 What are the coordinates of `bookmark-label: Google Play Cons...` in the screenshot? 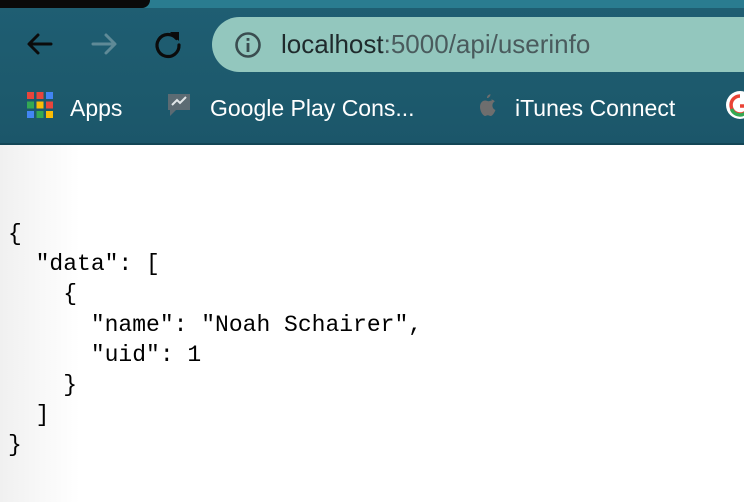 It's located at (312, 107).